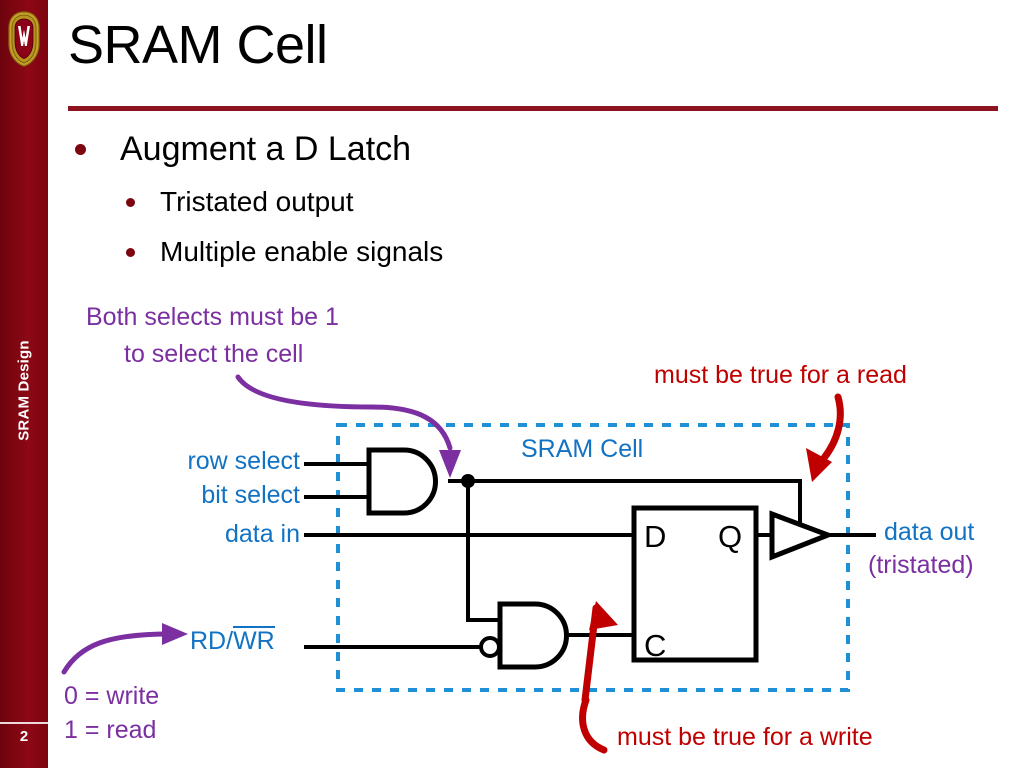 This screenshot has height=768, width=1024. What do you see at coordinates (198, 45) in the screenshot?
I see `page-title: SRAM Cell` at bounding box center [198, 45].